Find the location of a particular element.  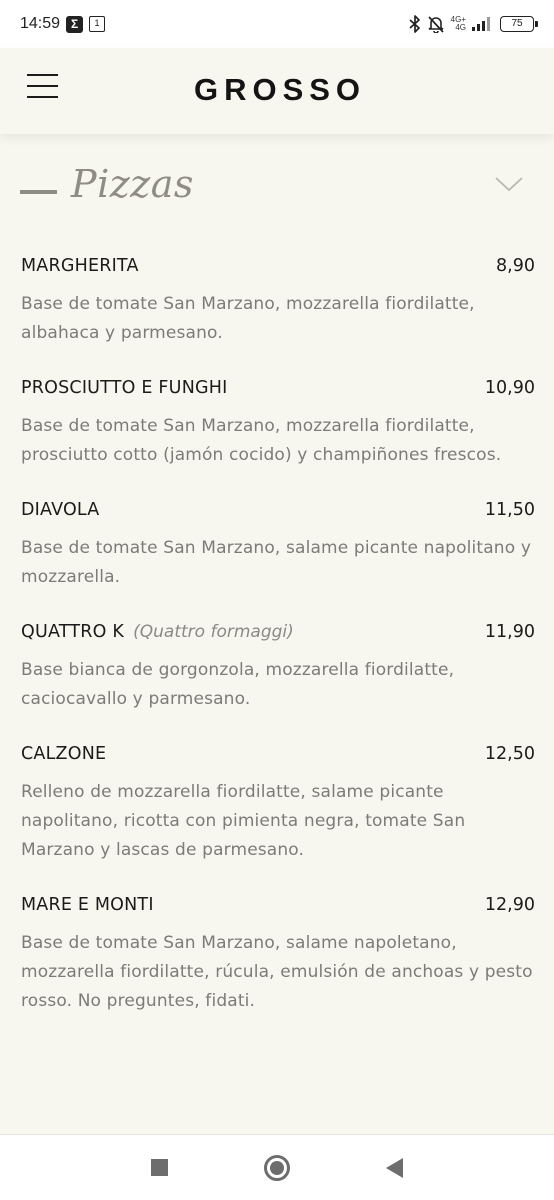

battery-icon: 75 is located at coordinates (519, 24).